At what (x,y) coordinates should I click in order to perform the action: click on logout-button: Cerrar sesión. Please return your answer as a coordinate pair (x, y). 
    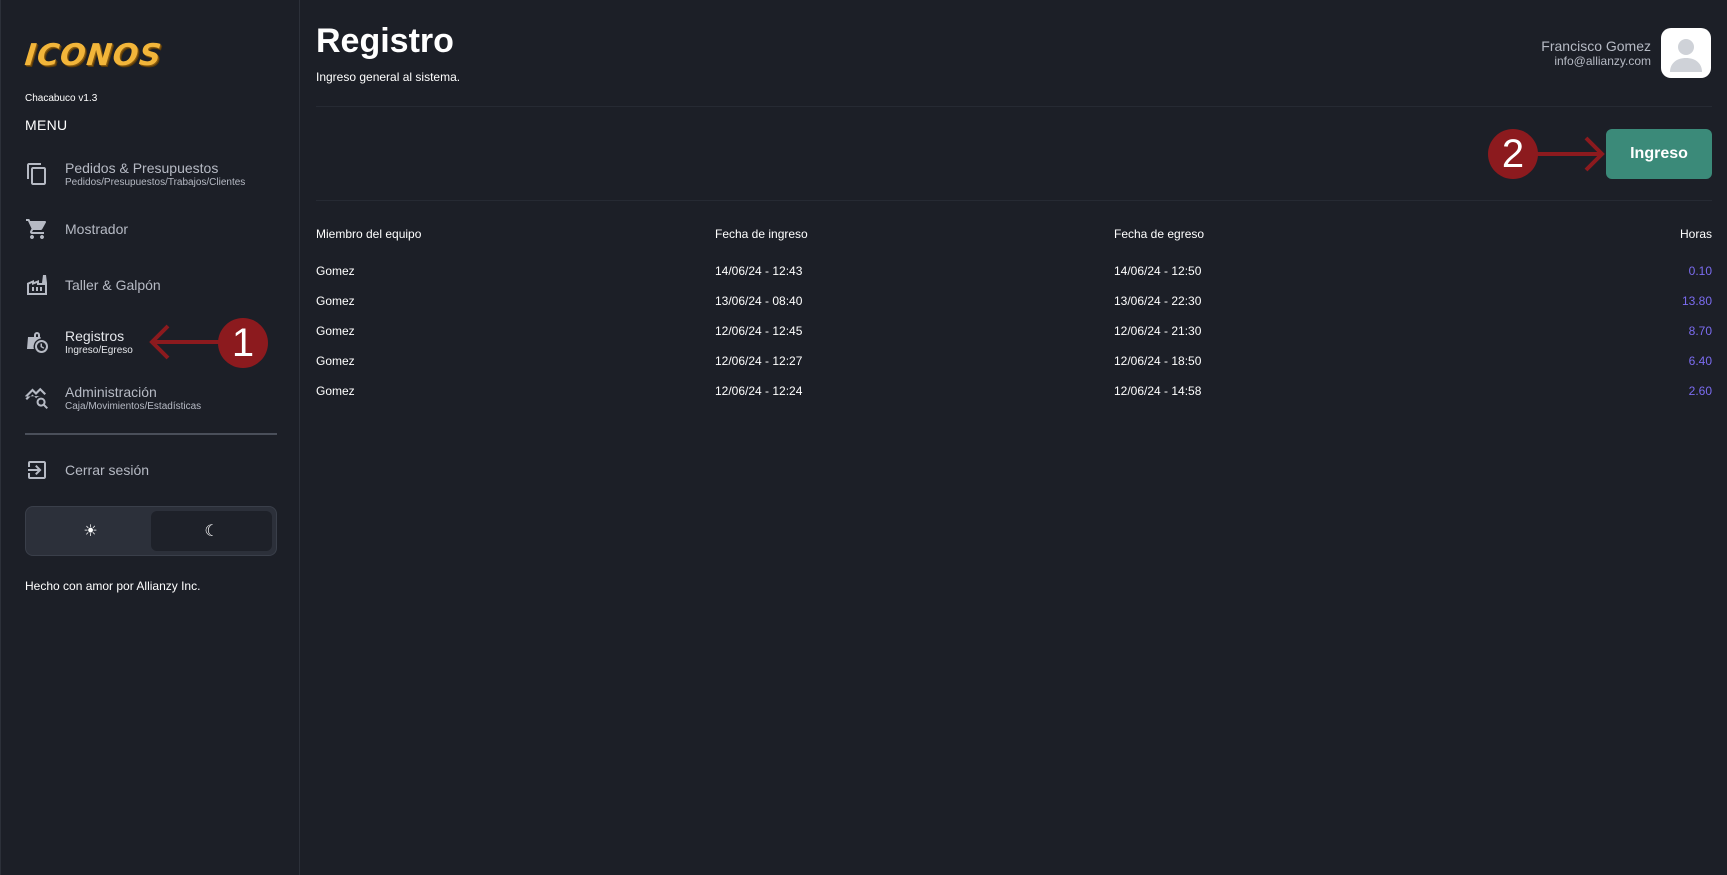
    Looking at the image, I should click on (151, 470).